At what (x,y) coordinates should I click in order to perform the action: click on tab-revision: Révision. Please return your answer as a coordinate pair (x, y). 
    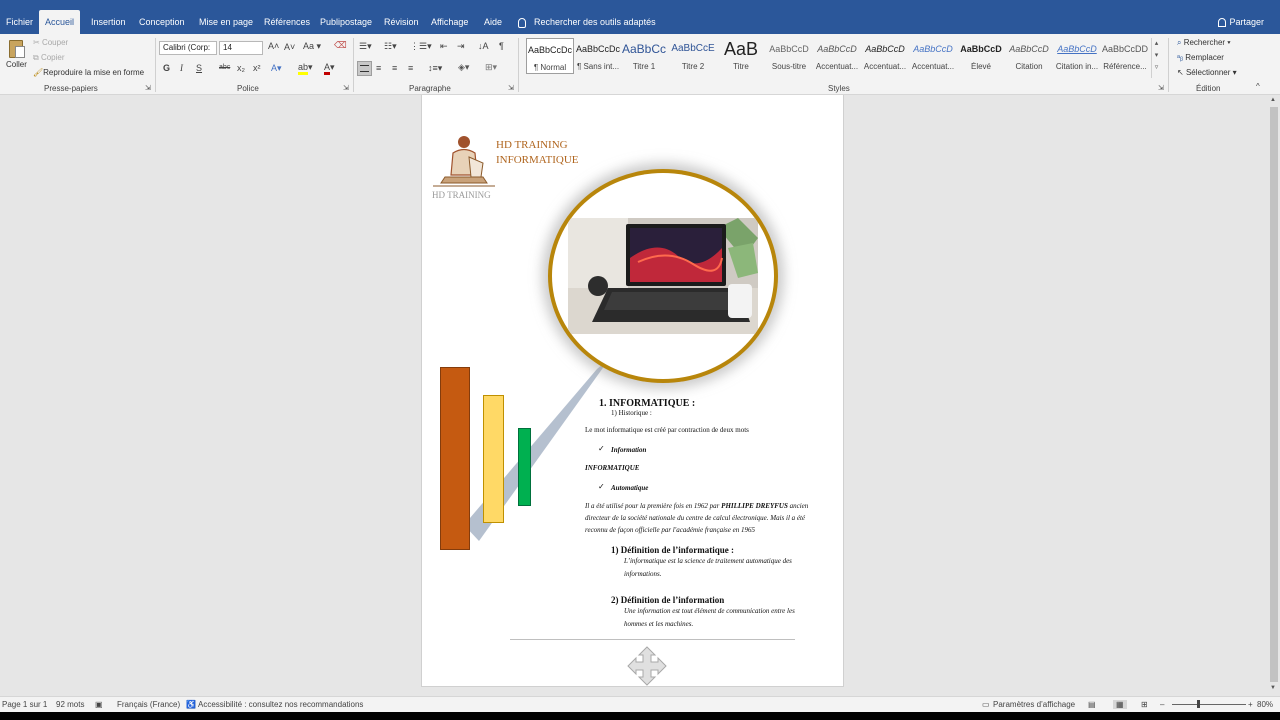
    Looking at the image, I should click on (401, 22).